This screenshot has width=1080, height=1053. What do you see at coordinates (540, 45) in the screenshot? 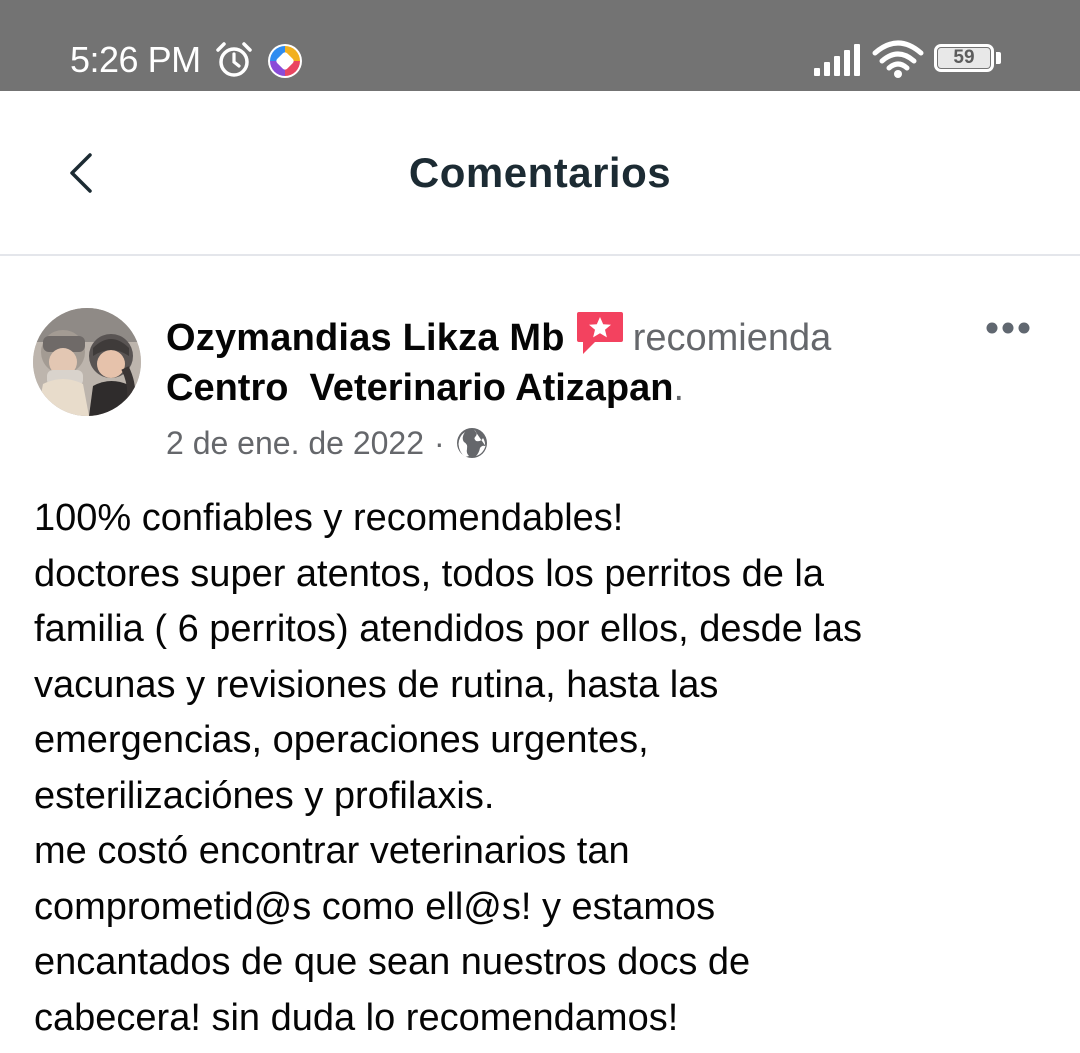
I see `status-bar: 5:26 PM 59` at bounding box center [540, 45].